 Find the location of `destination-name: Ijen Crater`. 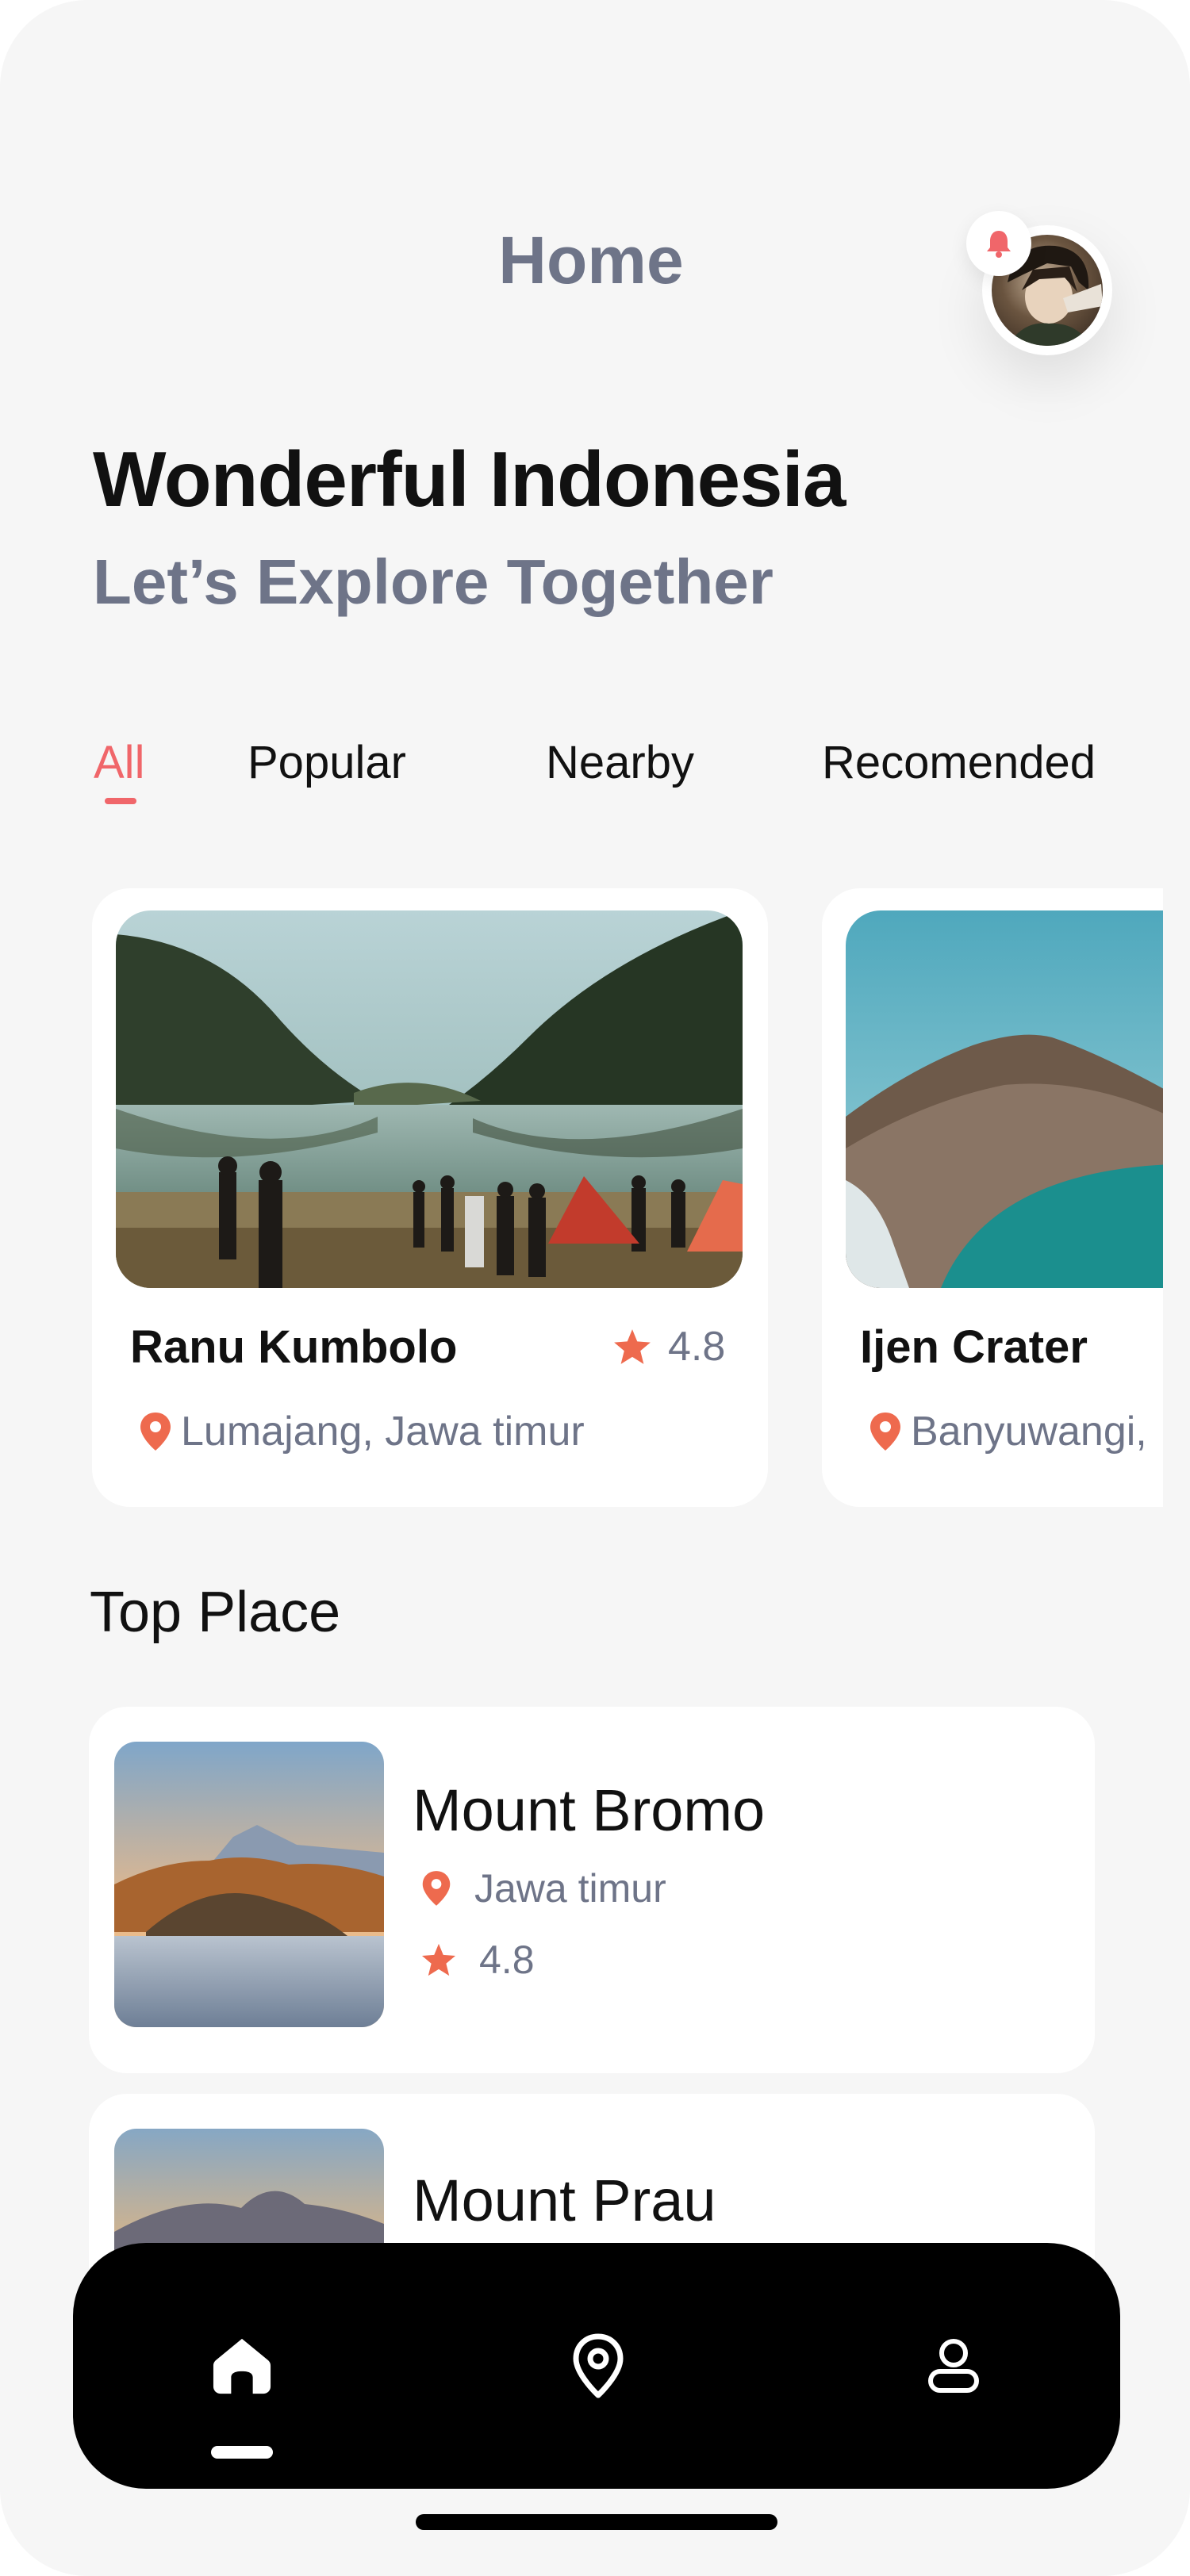

destination-name: Ijen Crater is located at coordinates (974, 1347).